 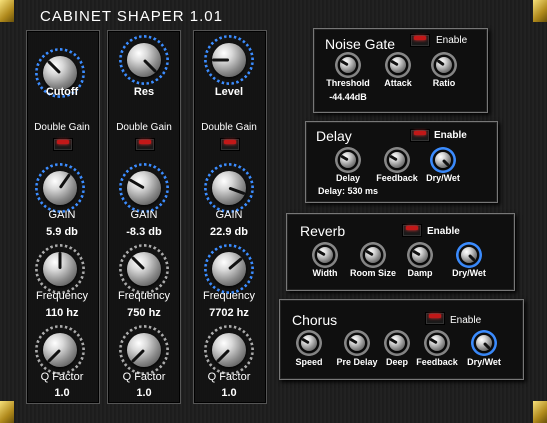 I want to click on chorus-deep-knob, so click(x=397, y=343).